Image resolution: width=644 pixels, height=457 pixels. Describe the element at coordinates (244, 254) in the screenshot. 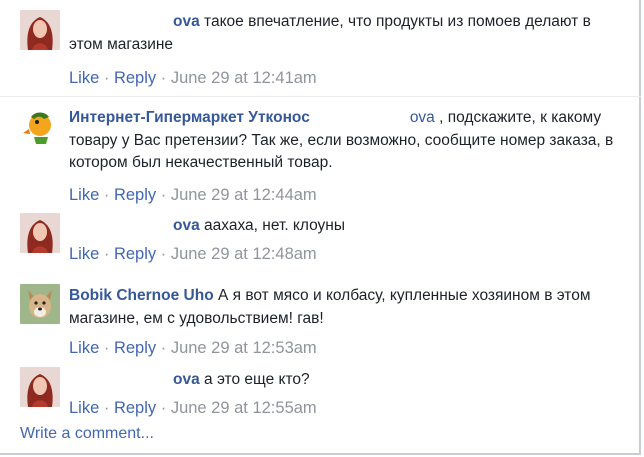

I see `timestamp: June 29 at 12:48am` at that location.